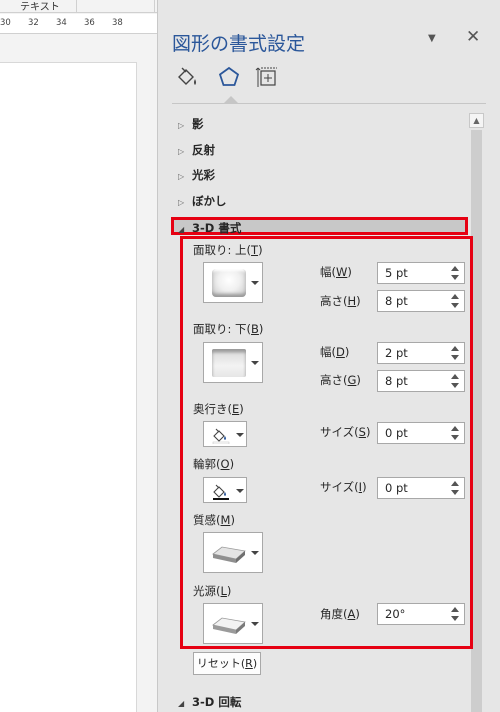  What do you see at coordinates (340, 614) in the screenshot?
I see `angle-label: 角度(A)` at bounding box center [340, 614].